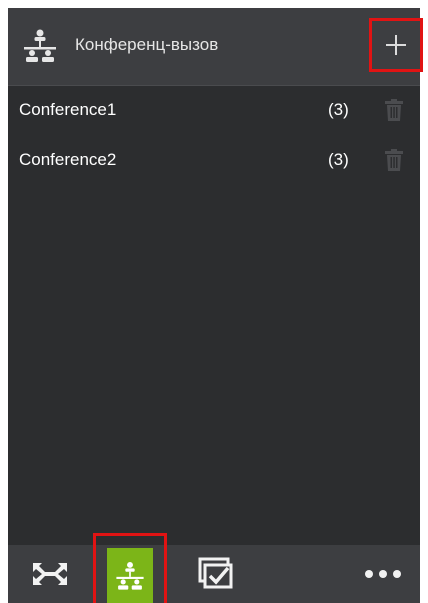  I want to click on tab-connect, so click(50, 574).